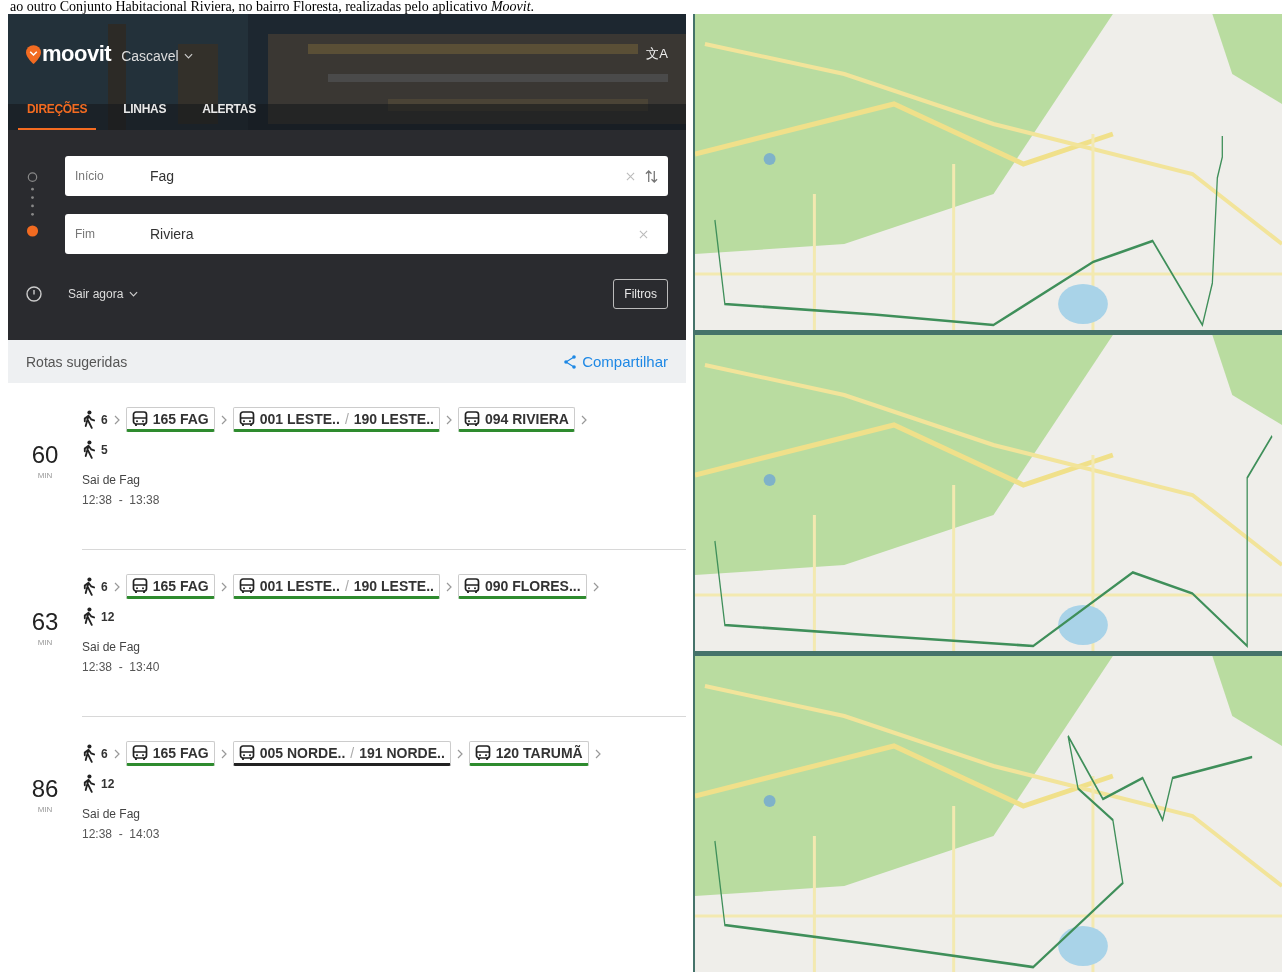 The width and height of the screenshot is (1282, 972). What do you see at coordinates (103, 294) in the screenshot?
I see `departure-time-dropdown: Sair agora` at bounding box center [103, 294].